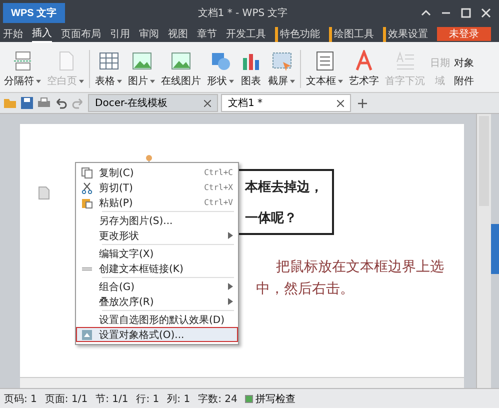 This screenshot has width=499, height=411. I want to click on format-icon, so click(87, 334).